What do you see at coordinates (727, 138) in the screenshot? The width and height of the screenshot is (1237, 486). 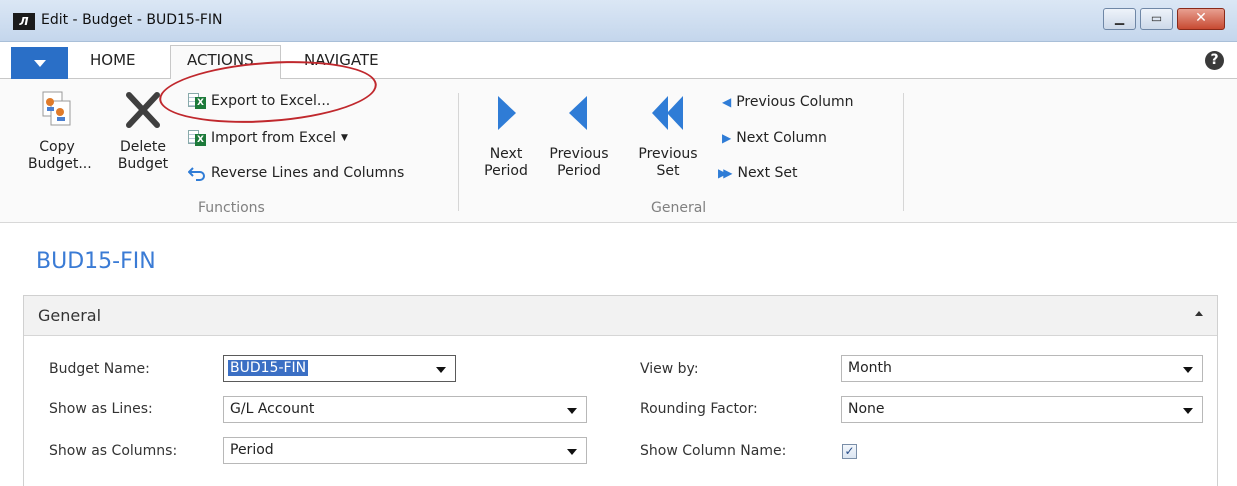 I see `next-column-icon: ▶` at bounding box center [727, 138].